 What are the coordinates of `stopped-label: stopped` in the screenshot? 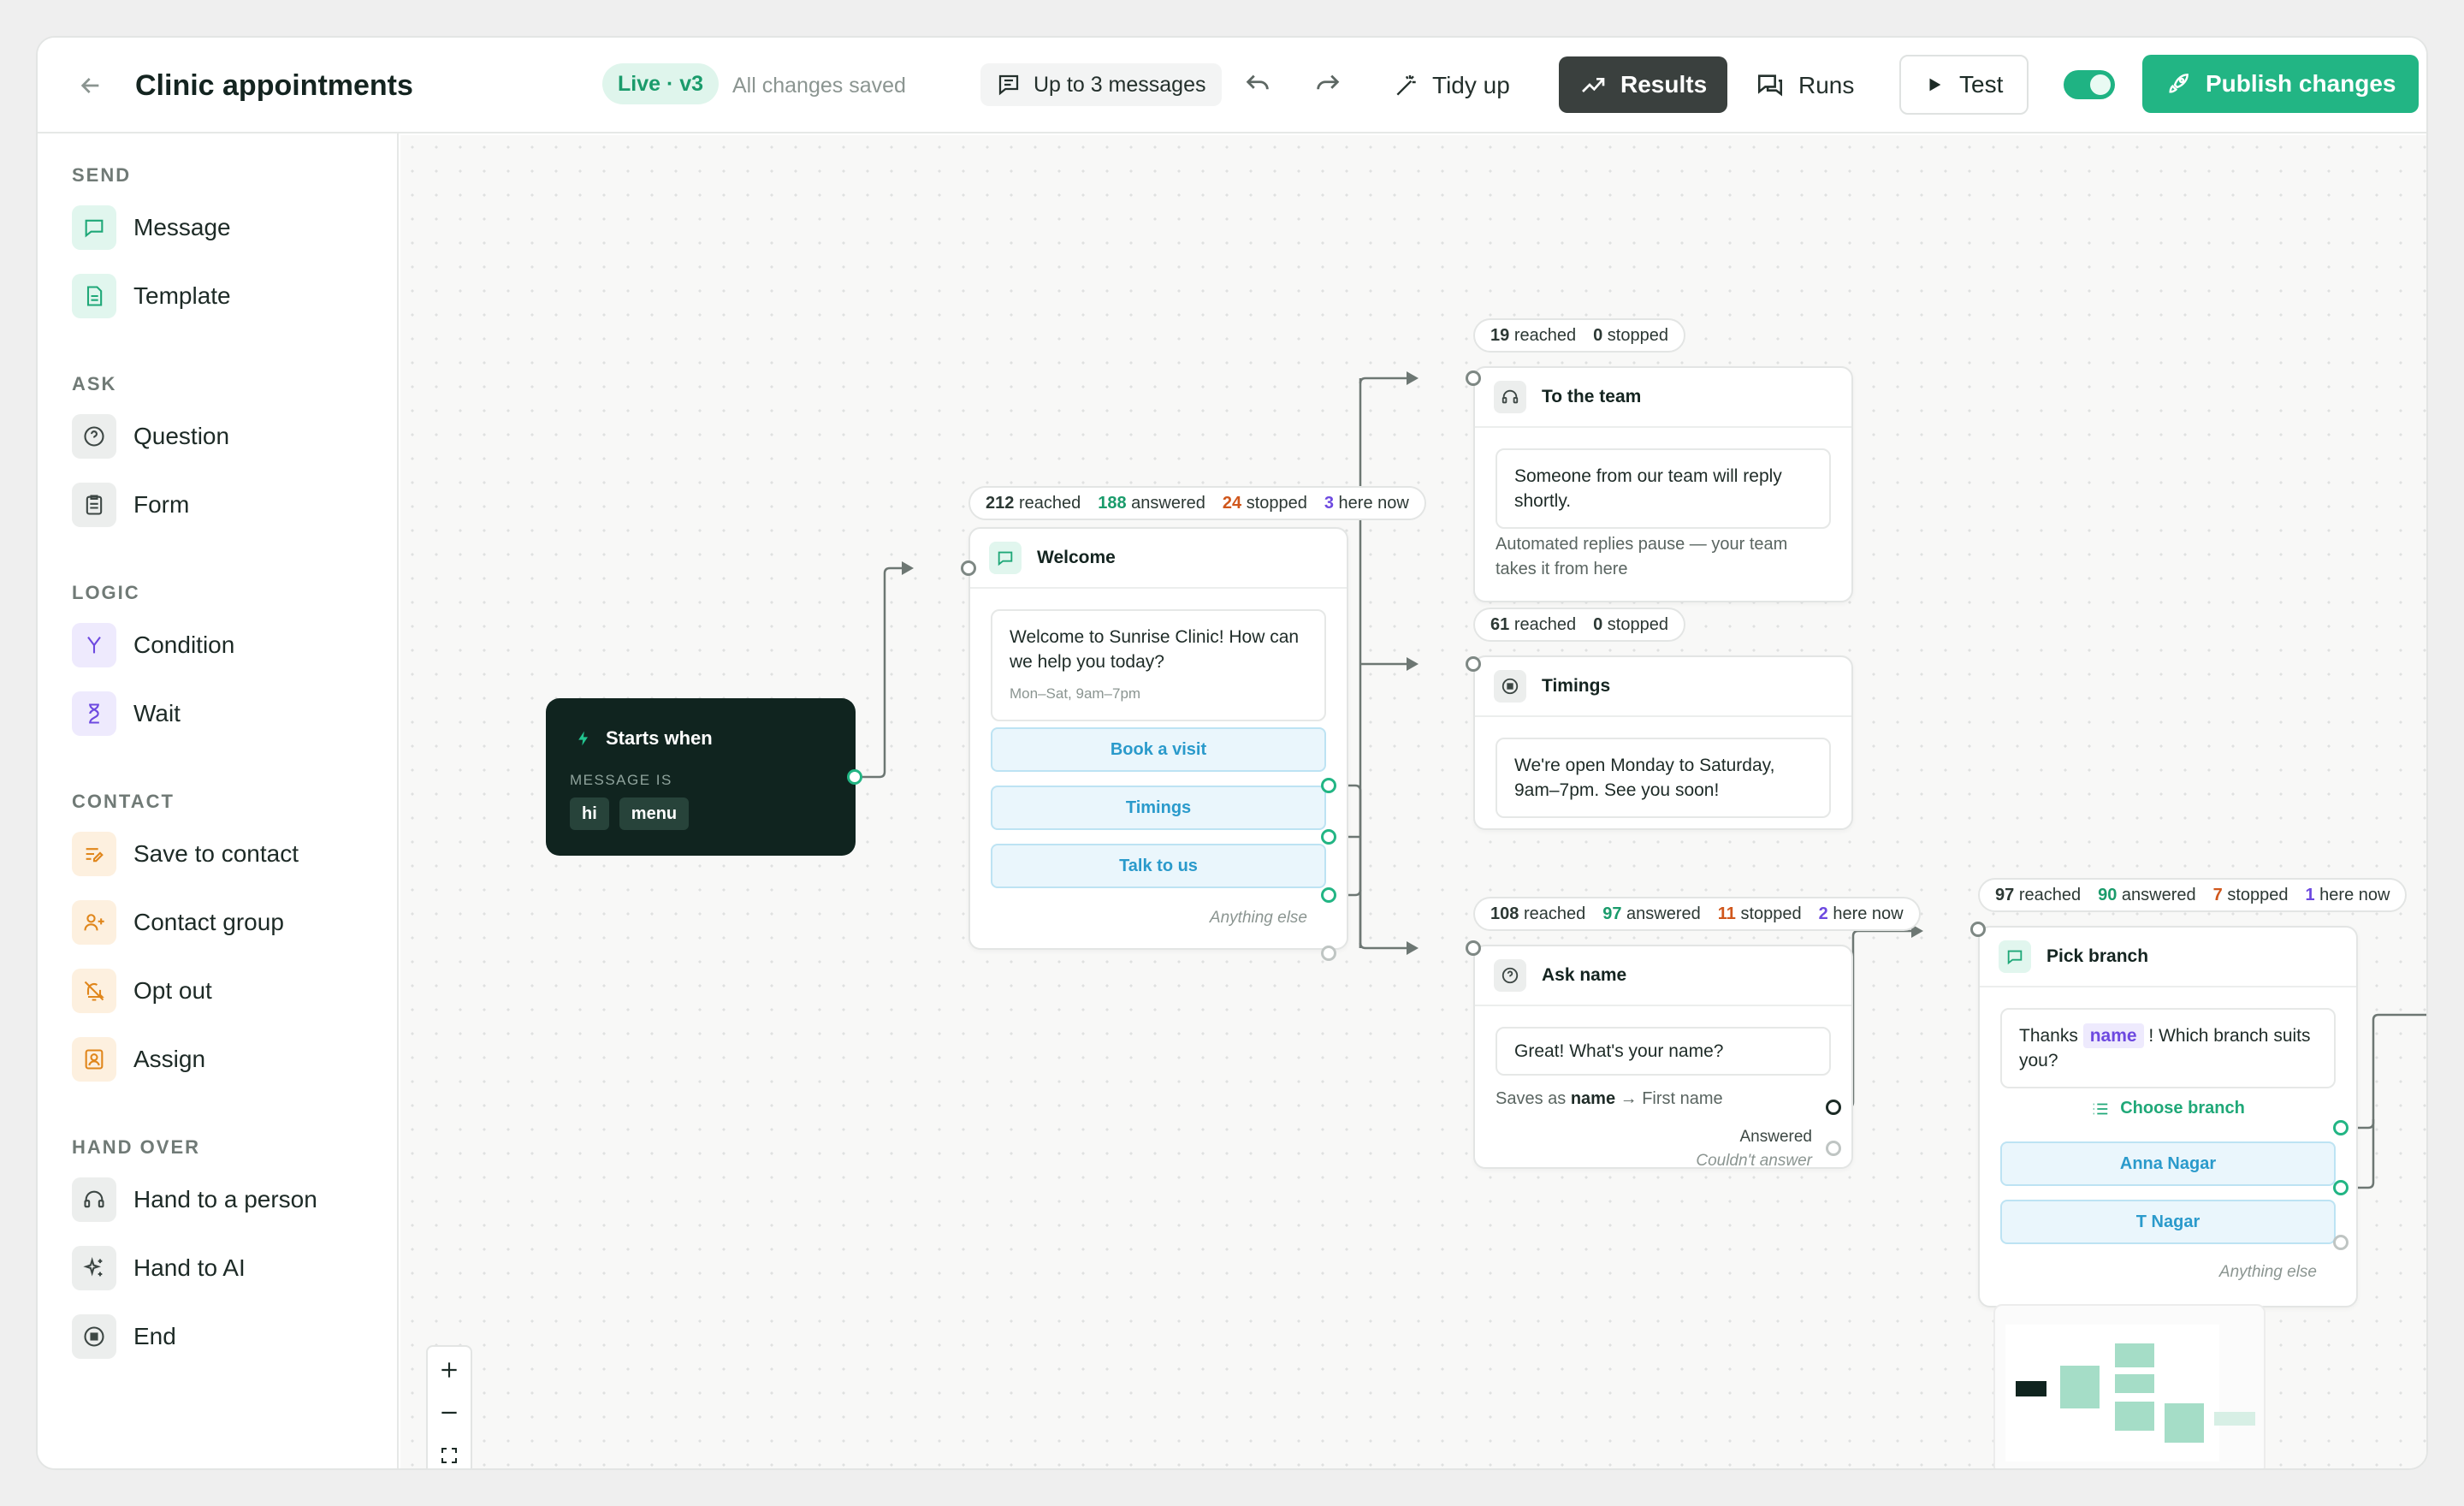 It's located at (2258, 895).